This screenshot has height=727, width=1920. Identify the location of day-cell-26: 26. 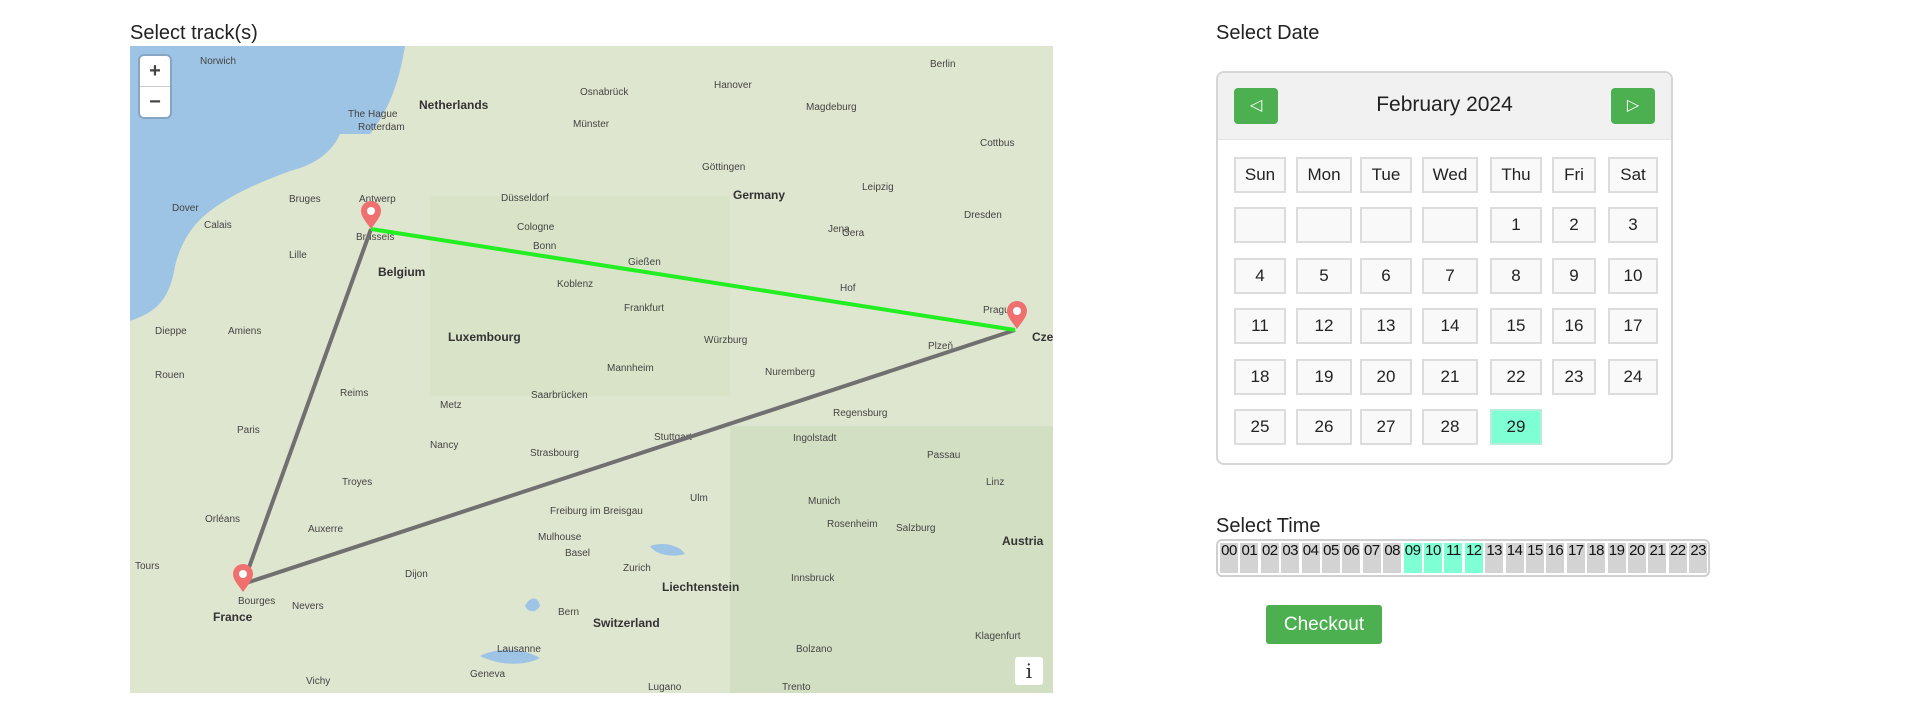
(1324, 427).